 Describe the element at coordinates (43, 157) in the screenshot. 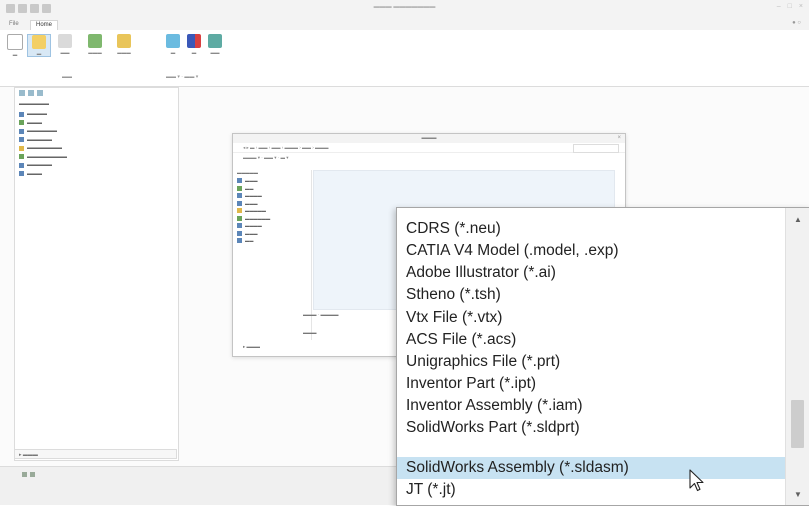

I see `list-item: ▬▬▬▬▬▬▬▬` at that location.